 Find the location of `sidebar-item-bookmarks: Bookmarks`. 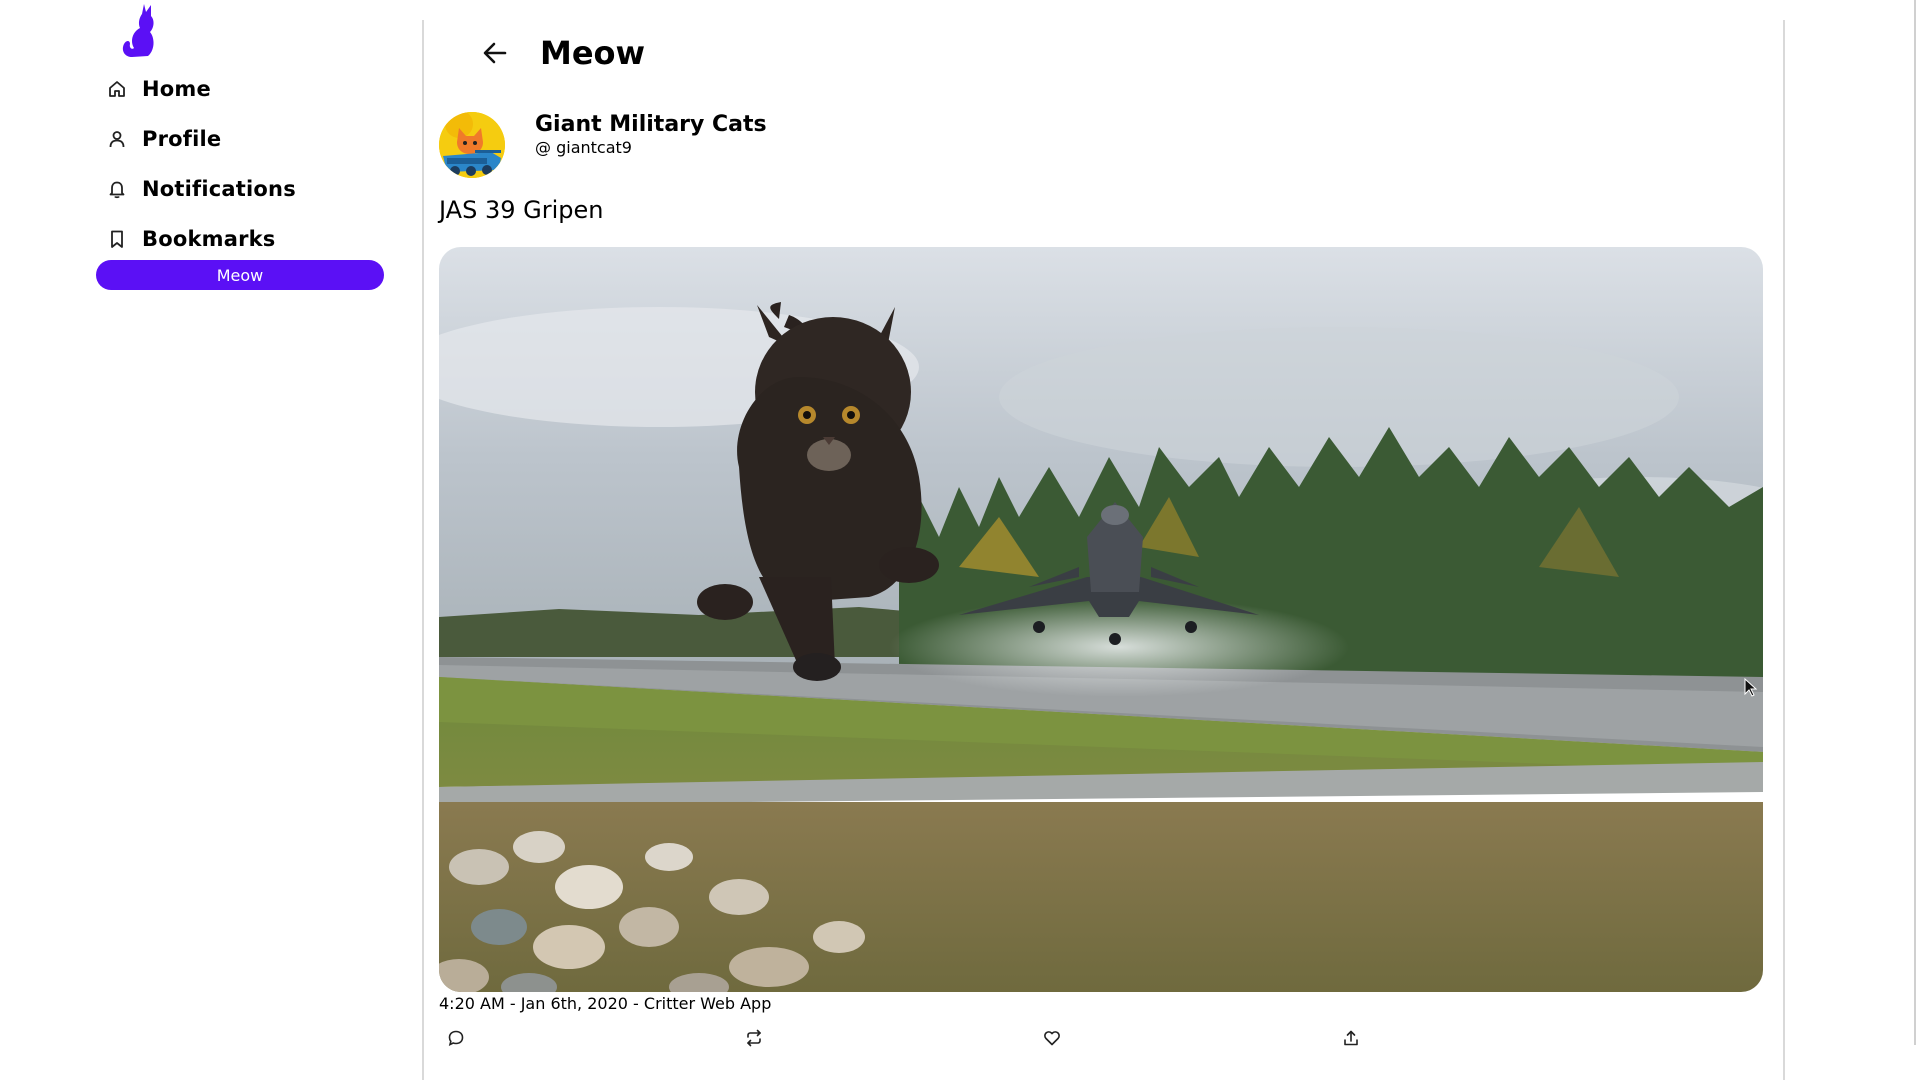

sidebar-item-bookmarks: Bookmarks is located at coordinates (236, 239).